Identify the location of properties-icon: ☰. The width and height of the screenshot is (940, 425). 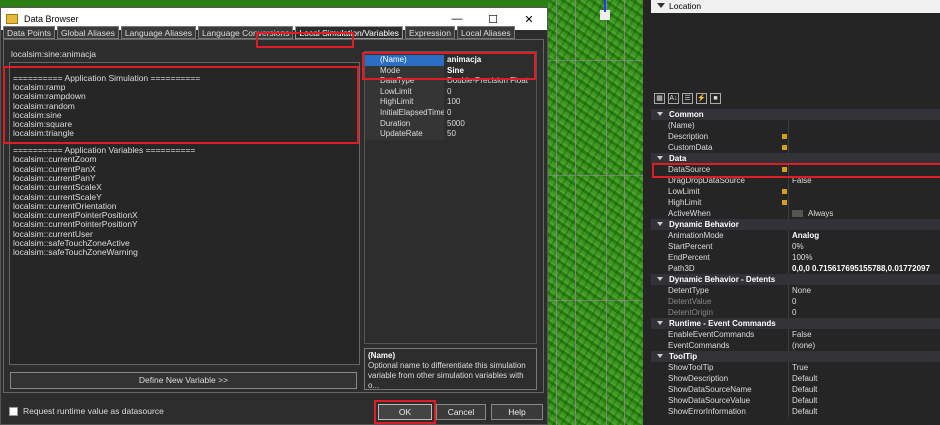
(687, 98).